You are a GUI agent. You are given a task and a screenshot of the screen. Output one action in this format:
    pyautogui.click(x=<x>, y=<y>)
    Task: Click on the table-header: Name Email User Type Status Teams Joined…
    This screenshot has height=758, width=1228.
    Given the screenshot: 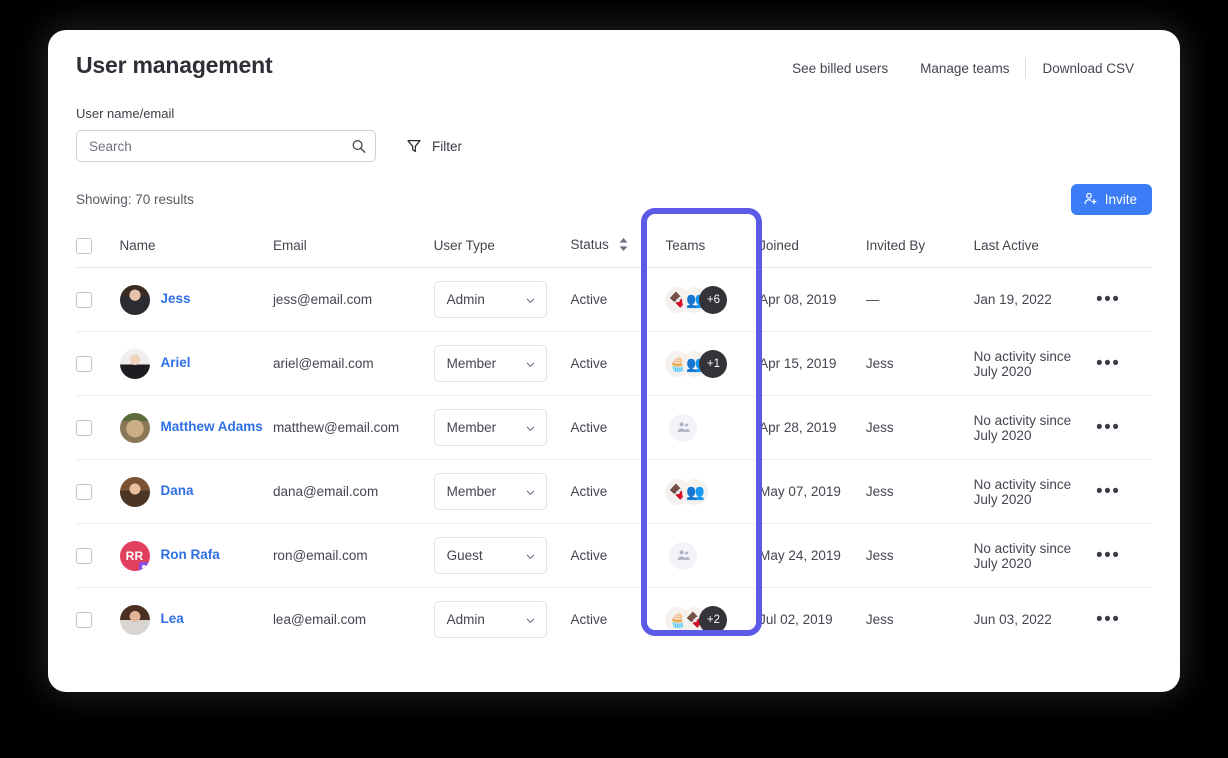 What is the action you would take?
    pyautogui.click(x=614, y=248)
    